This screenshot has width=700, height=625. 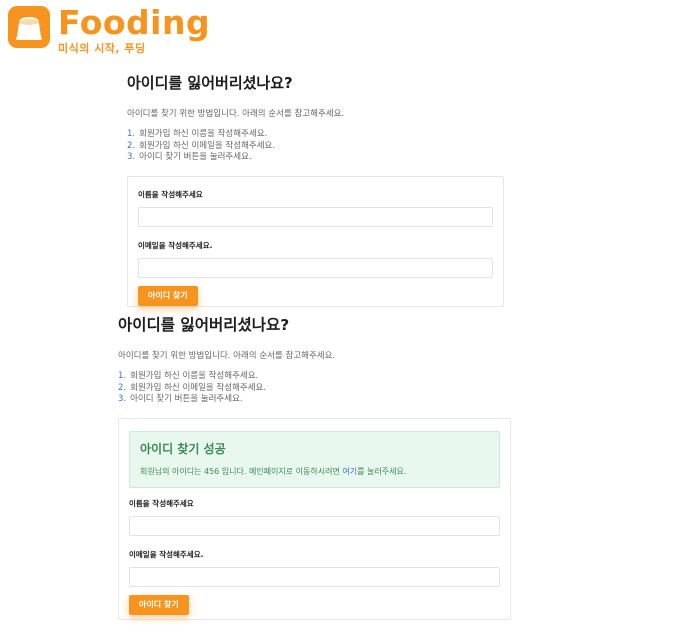 What do you see at coordinates (29, 27) in the screenshot?
I see `pudding-icon` at bounding box center [29, 27].